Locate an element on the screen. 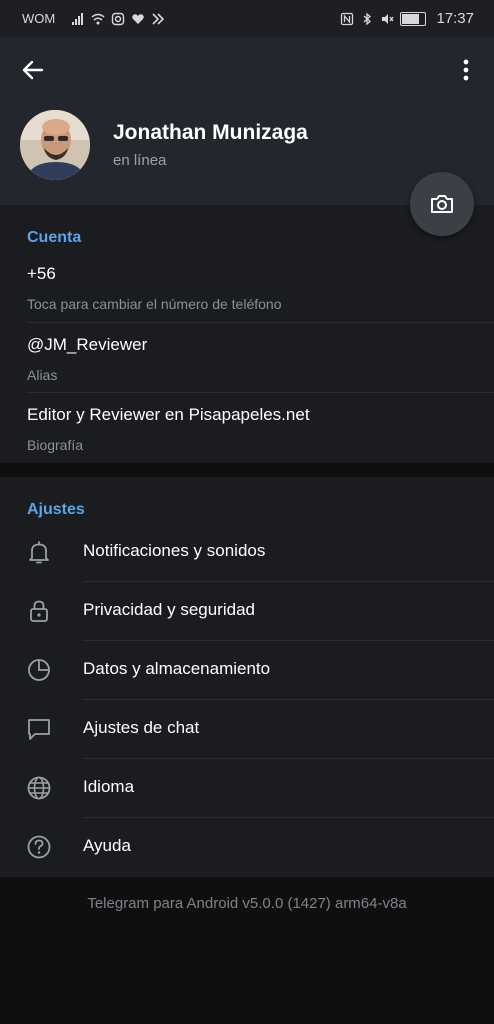 This screenshot has width=494, height=1024. set-photo-button is located at coordinates (442, 204).